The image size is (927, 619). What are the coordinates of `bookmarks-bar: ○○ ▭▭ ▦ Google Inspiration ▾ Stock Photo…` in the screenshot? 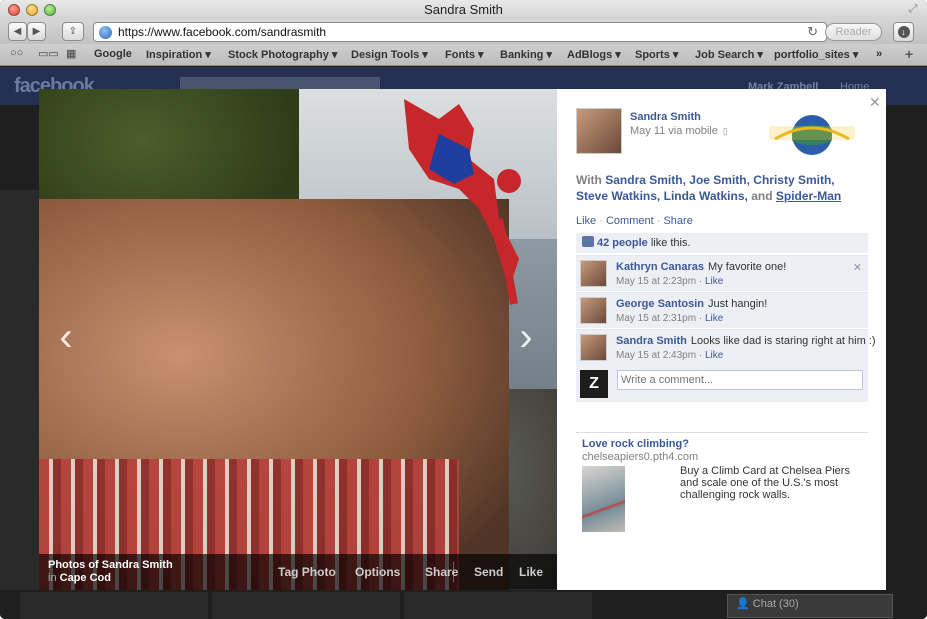 It's located at (463, 55).